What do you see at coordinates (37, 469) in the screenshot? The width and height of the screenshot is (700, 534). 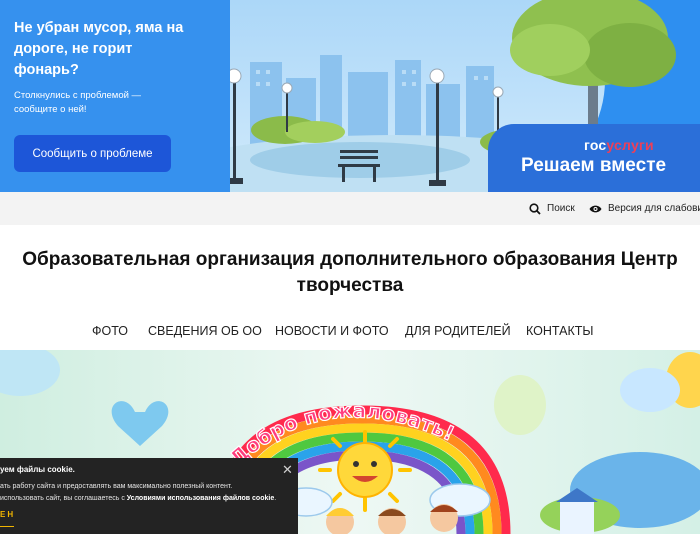 I see `cookie-title: уем файлы cookie.` at bounding box center [37, 469].